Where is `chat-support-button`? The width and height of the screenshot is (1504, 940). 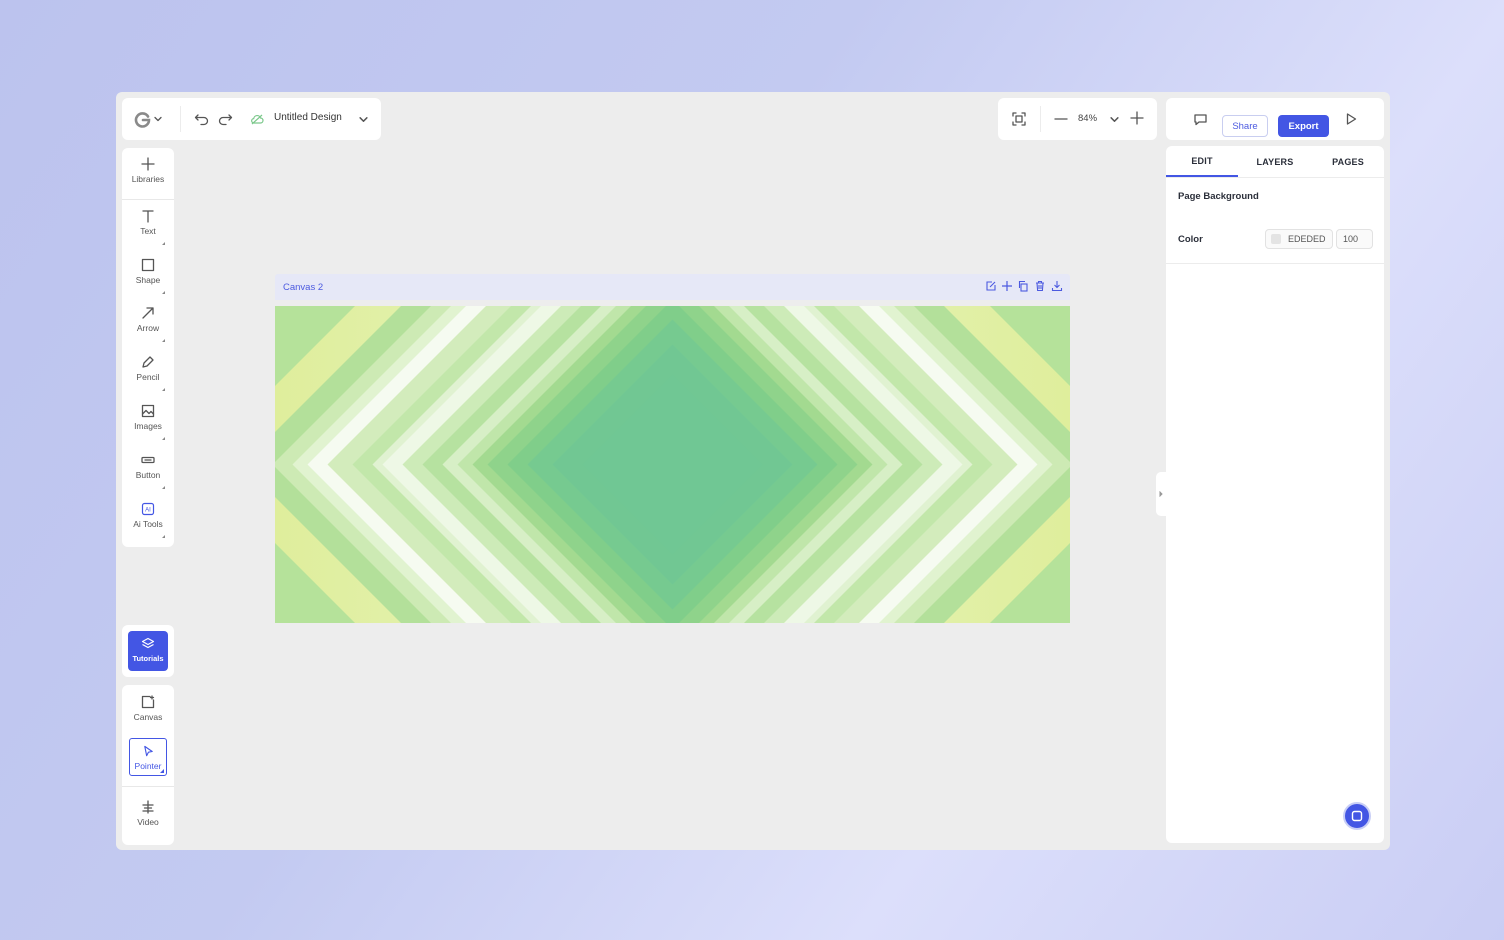 chat-support-button is located at coordinates (1357, 816).